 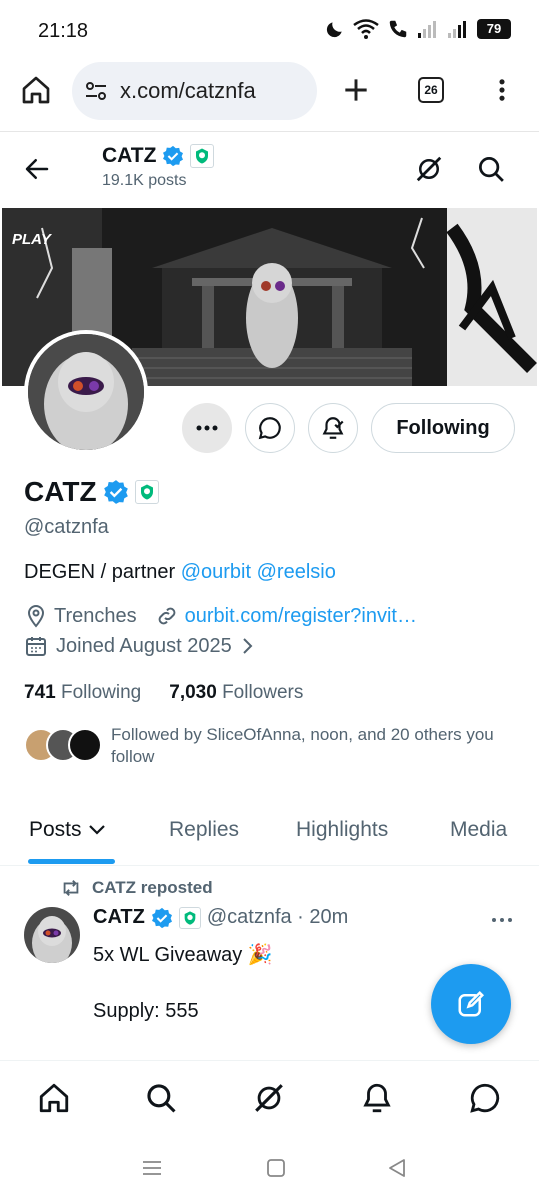 I want to click on profile-bio: DEGEN / partner @ourbit @reelsio, so click(x=180, y=572).